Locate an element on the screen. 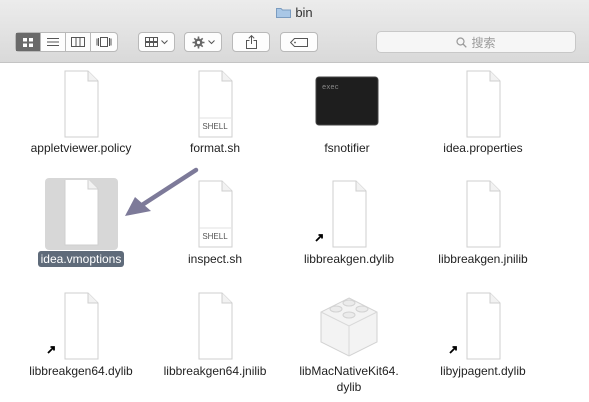 The width and height of the screenshot is (589, 402). annotation-arrow-icon is located at coordinates (162, 191).